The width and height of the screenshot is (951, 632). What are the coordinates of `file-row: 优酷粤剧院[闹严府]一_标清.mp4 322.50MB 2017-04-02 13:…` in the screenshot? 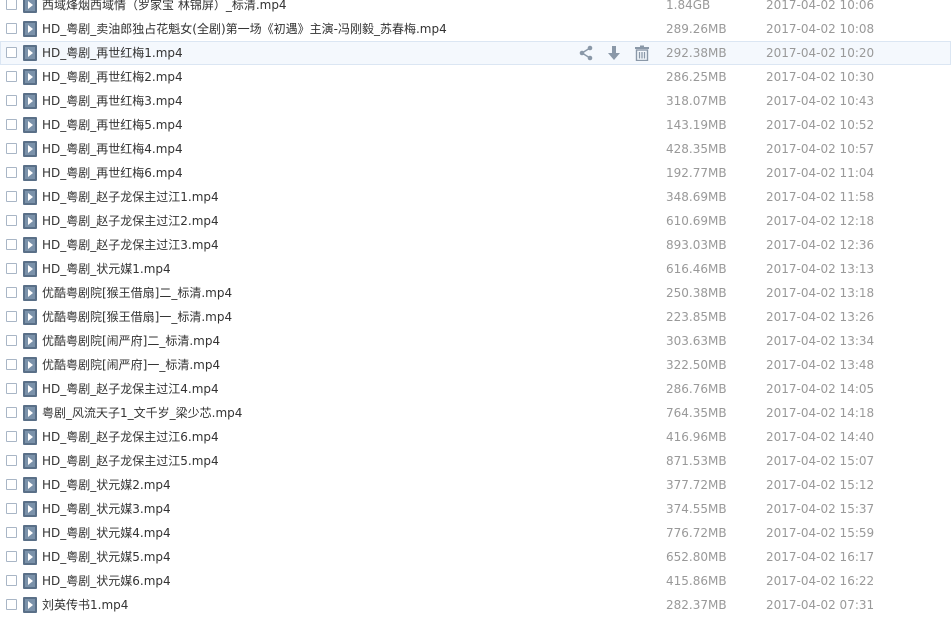 It's located at (475, 365).